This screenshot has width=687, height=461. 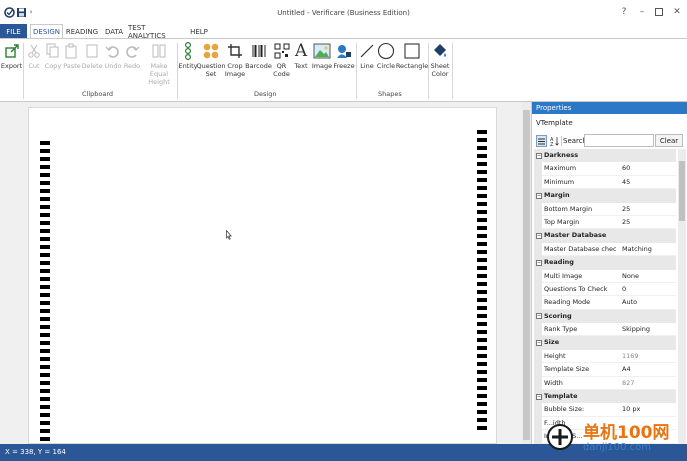 I want to click on categorized-view-icon, so click(x=541, y=141).